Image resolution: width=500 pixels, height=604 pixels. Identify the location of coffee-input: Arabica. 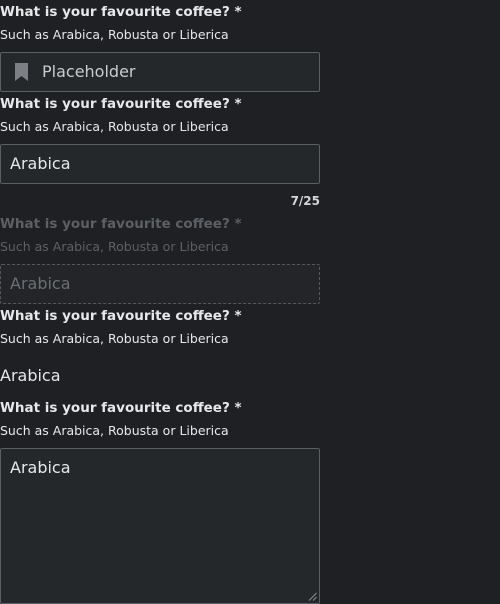
(160, 164).